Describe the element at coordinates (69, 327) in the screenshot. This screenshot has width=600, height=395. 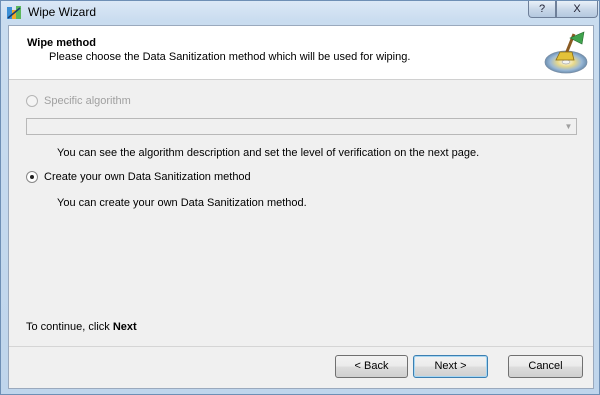
I see `continue-prefix: To continue, click` at that location.